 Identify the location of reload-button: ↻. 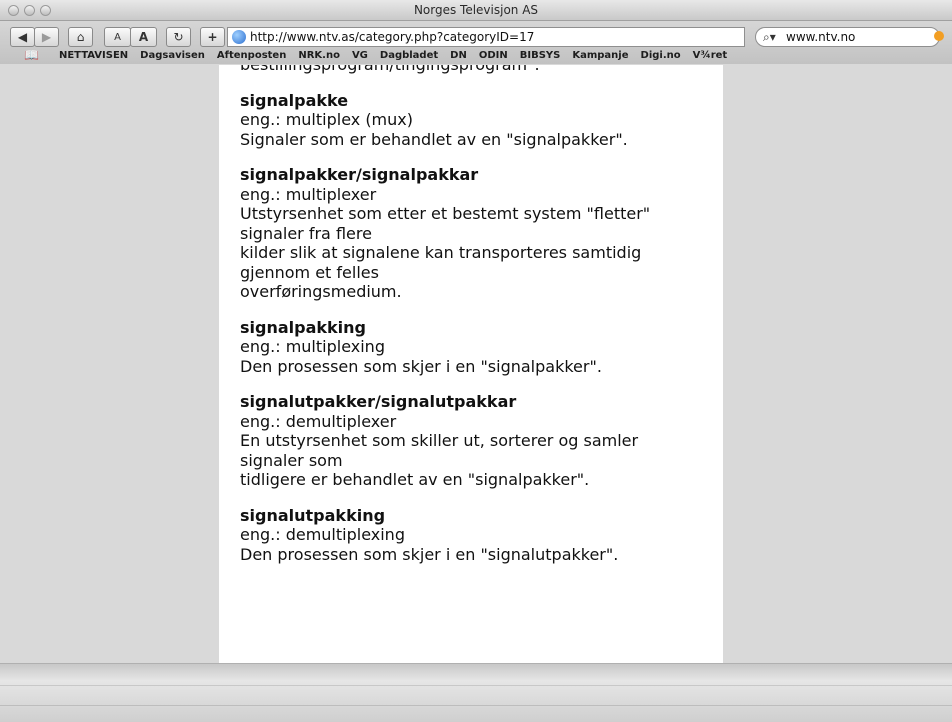
(178, 37).